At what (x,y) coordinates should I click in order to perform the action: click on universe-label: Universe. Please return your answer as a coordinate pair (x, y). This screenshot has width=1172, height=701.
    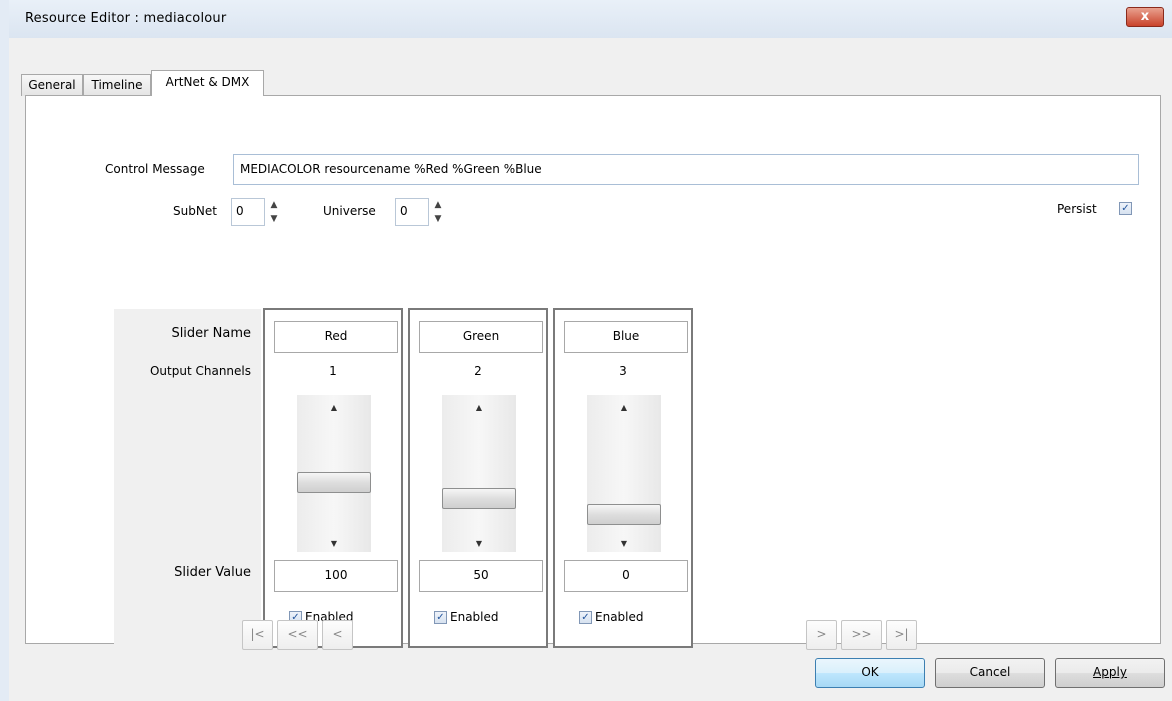
    Looking at the image, I should click on (349, 211).